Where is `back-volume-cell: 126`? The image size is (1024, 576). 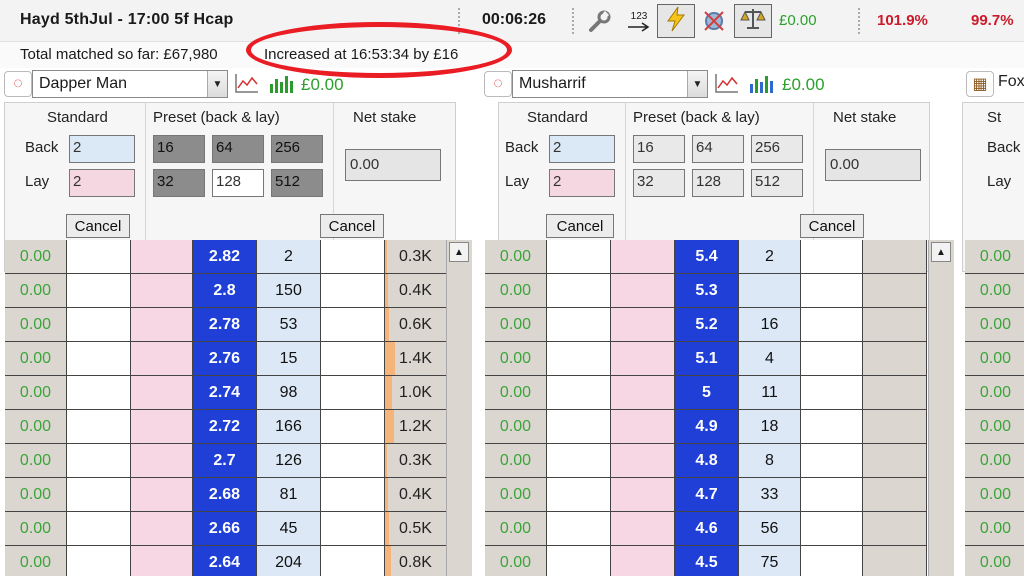 back-volume-cell: 126 is located at coordinates (289, 461).